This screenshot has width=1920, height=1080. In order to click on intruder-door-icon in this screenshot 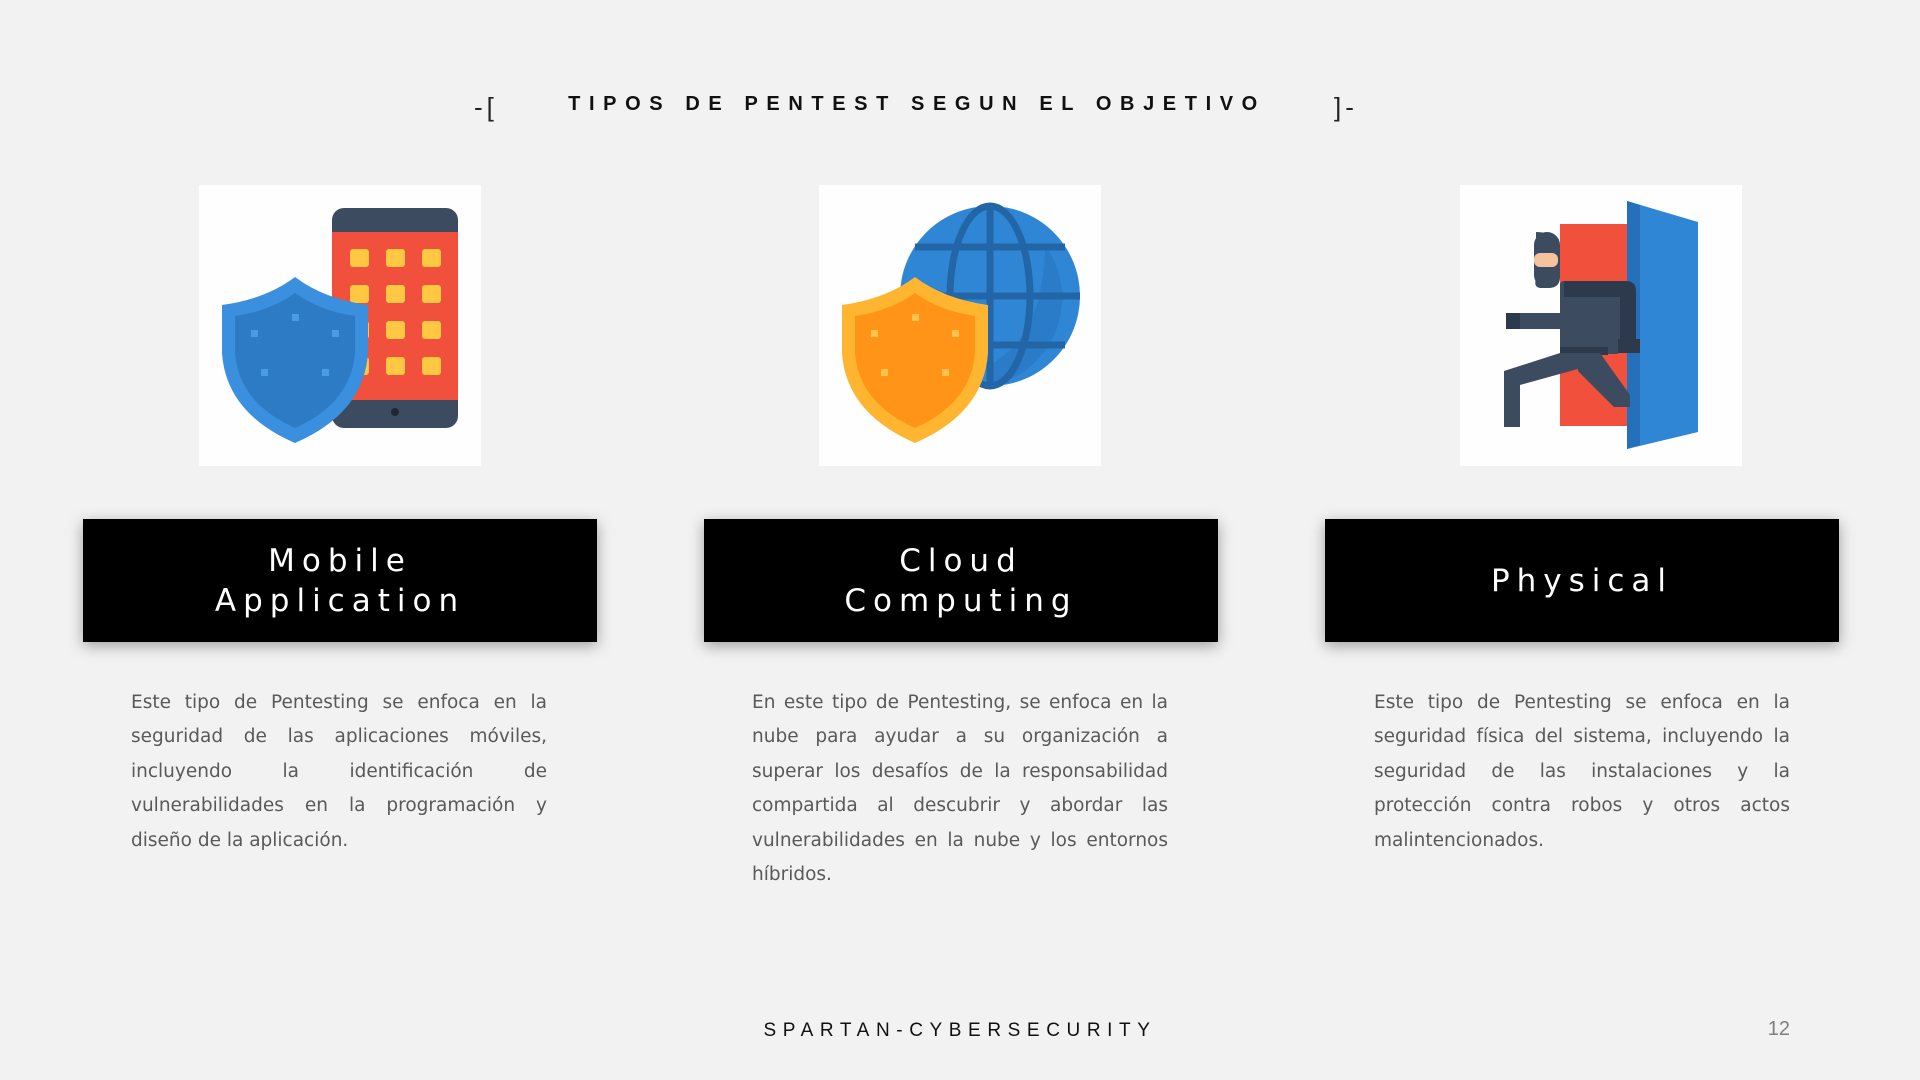, I will do `click(1601, 325)`.